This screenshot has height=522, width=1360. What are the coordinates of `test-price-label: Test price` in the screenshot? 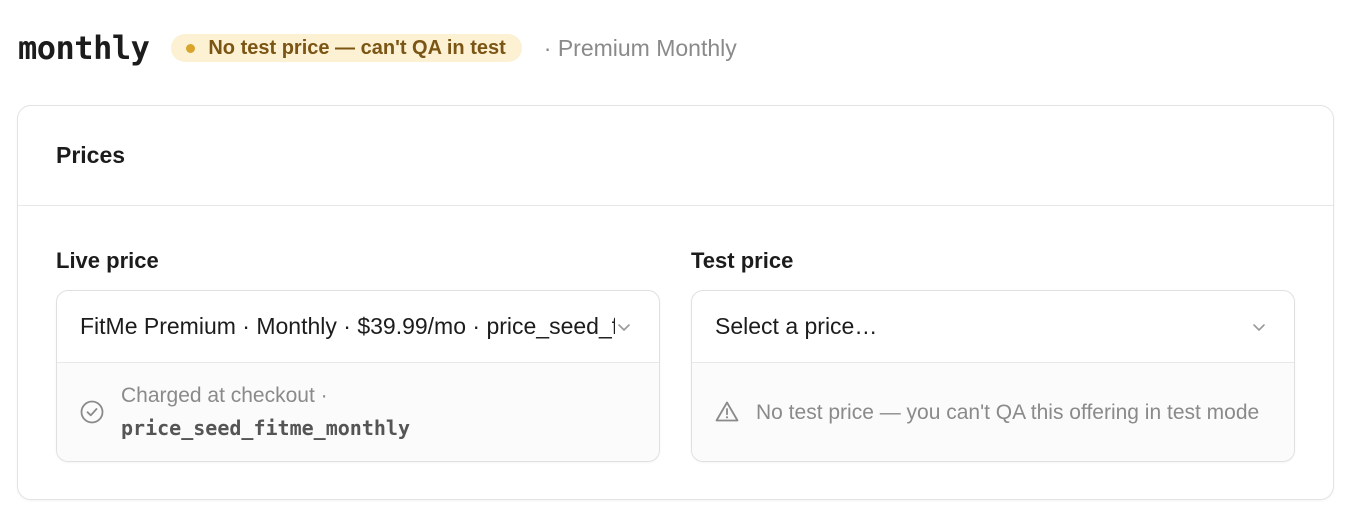 It's located at (742, 260).